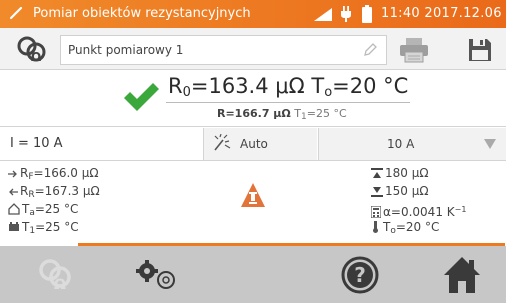  Describe the element at coordinates (367, 14) in the screenshot. I see `battery-icon` at that location.